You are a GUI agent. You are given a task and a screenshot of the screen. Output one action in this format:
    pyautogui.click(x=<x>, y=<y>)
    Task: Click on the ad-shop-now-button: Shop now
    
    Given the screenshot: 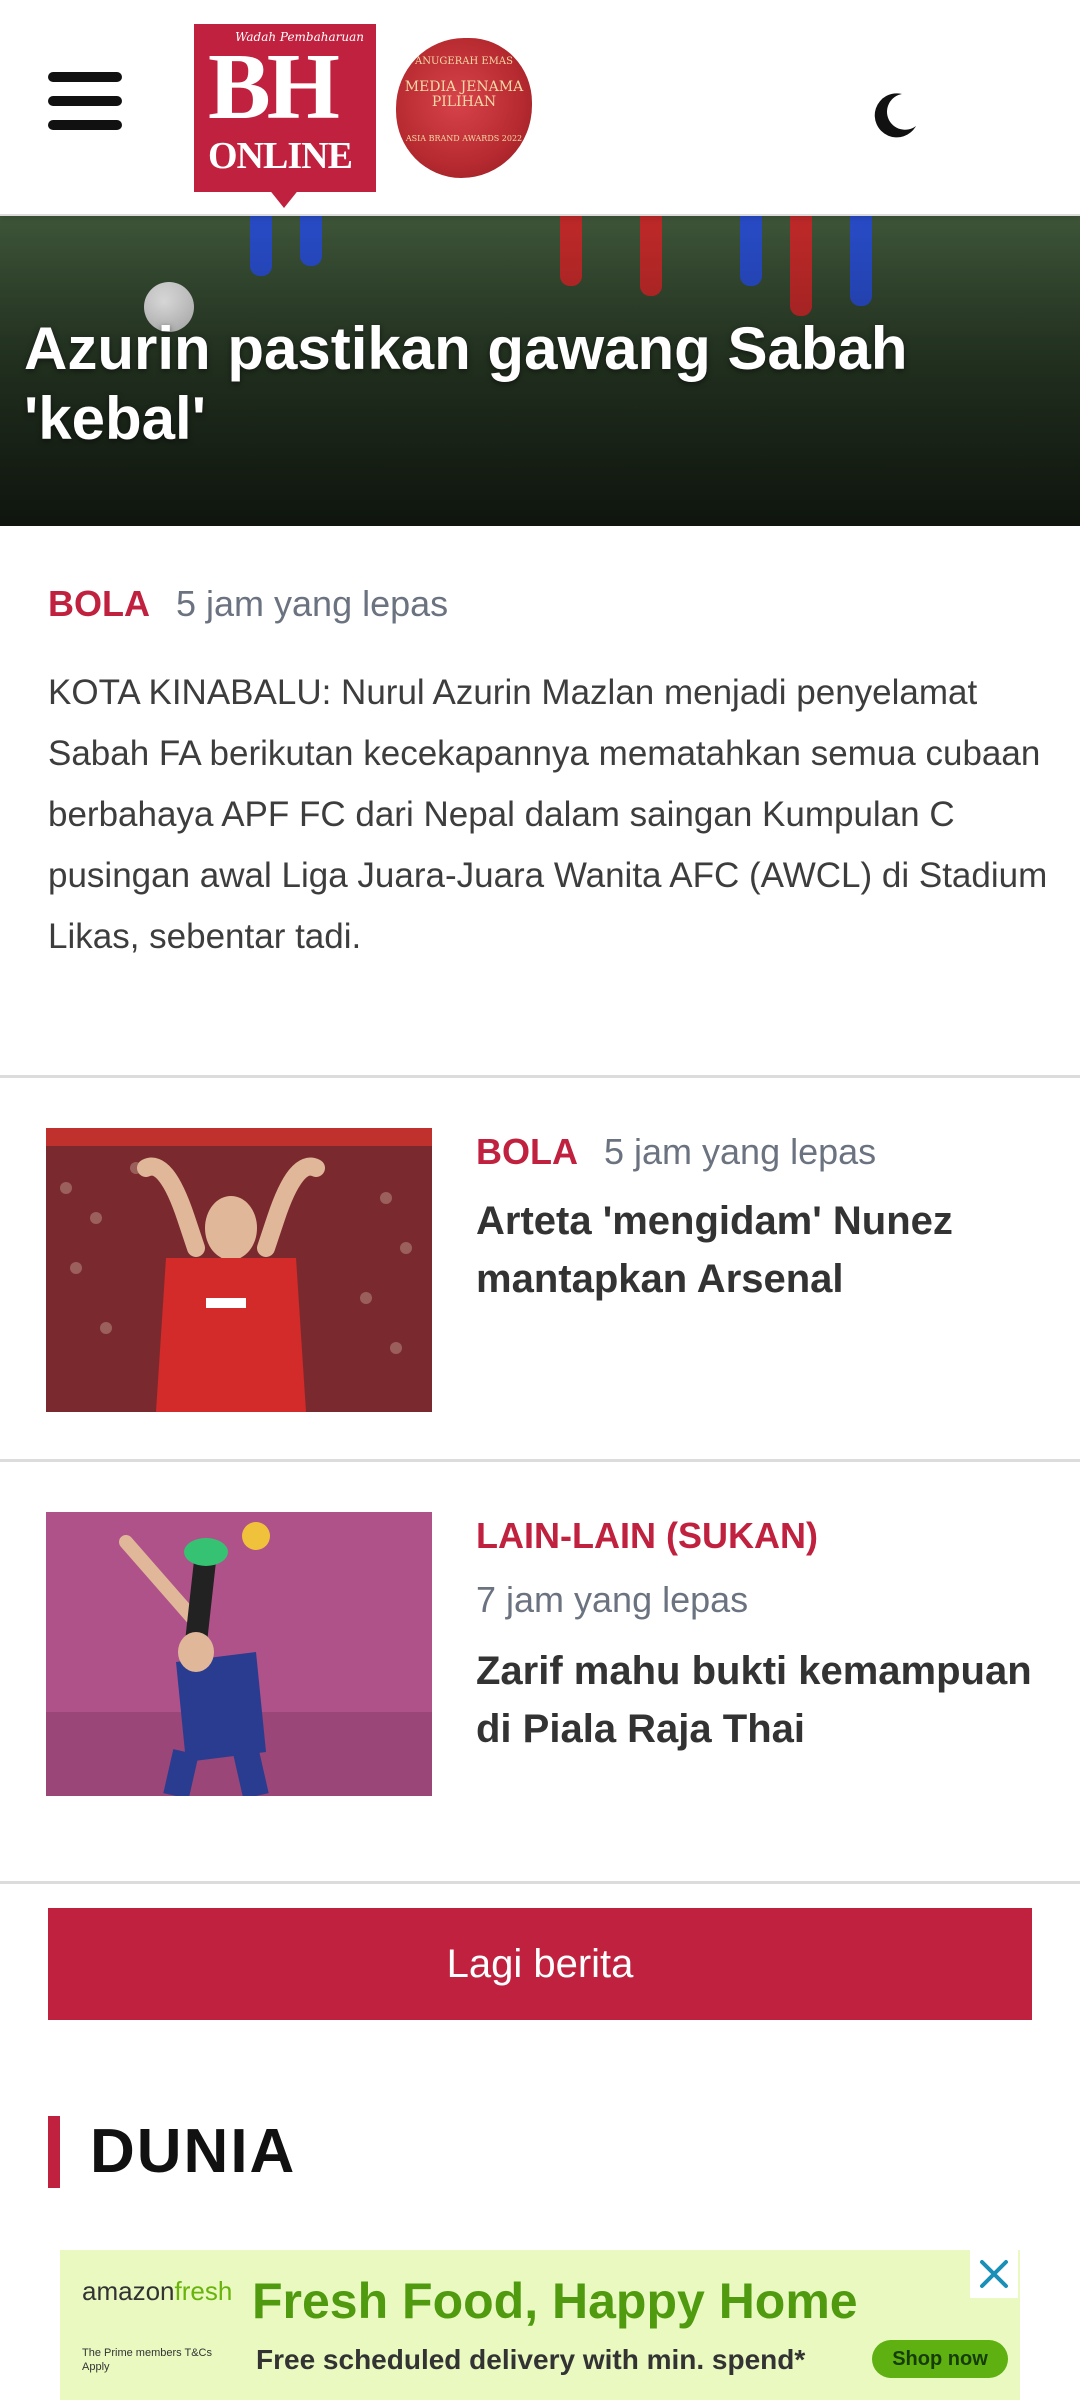 What is the action you would take?
    pyautogui.click(x=940, y=2359)
    